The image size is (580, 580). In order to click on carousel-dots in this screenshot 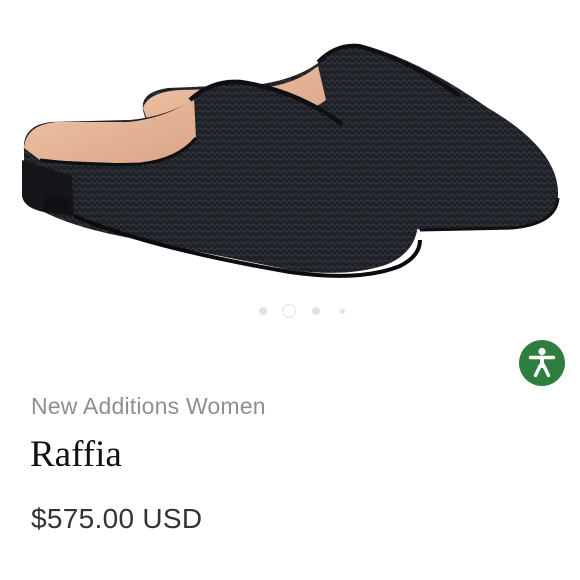, I will do `click(290, 311)`.